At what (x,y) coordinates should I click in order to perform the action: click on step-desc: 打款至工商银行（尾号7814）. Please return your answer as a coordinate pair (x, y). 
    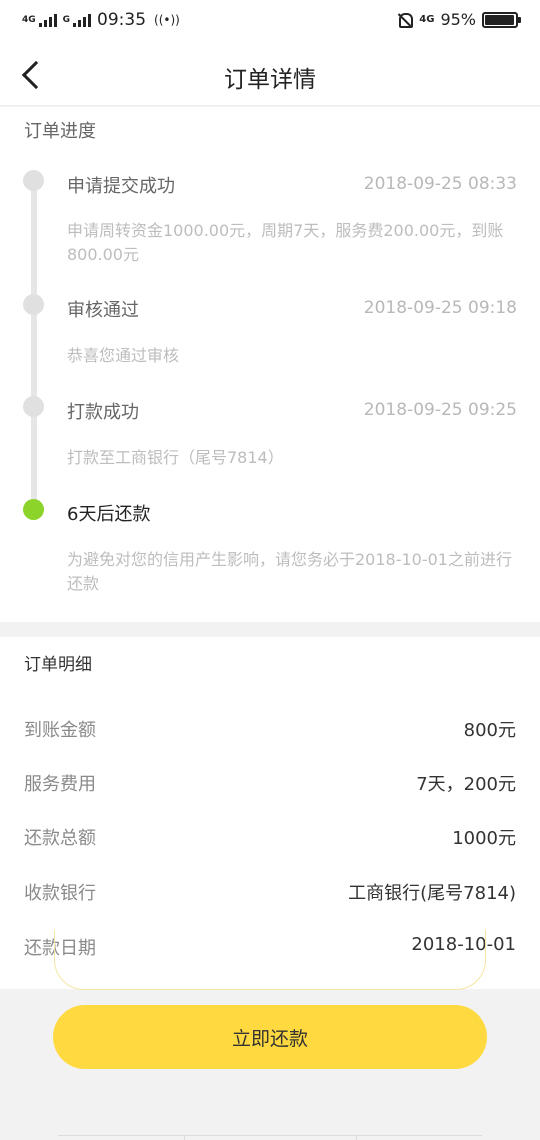
    Looking at the image, I should click on (175, 457).